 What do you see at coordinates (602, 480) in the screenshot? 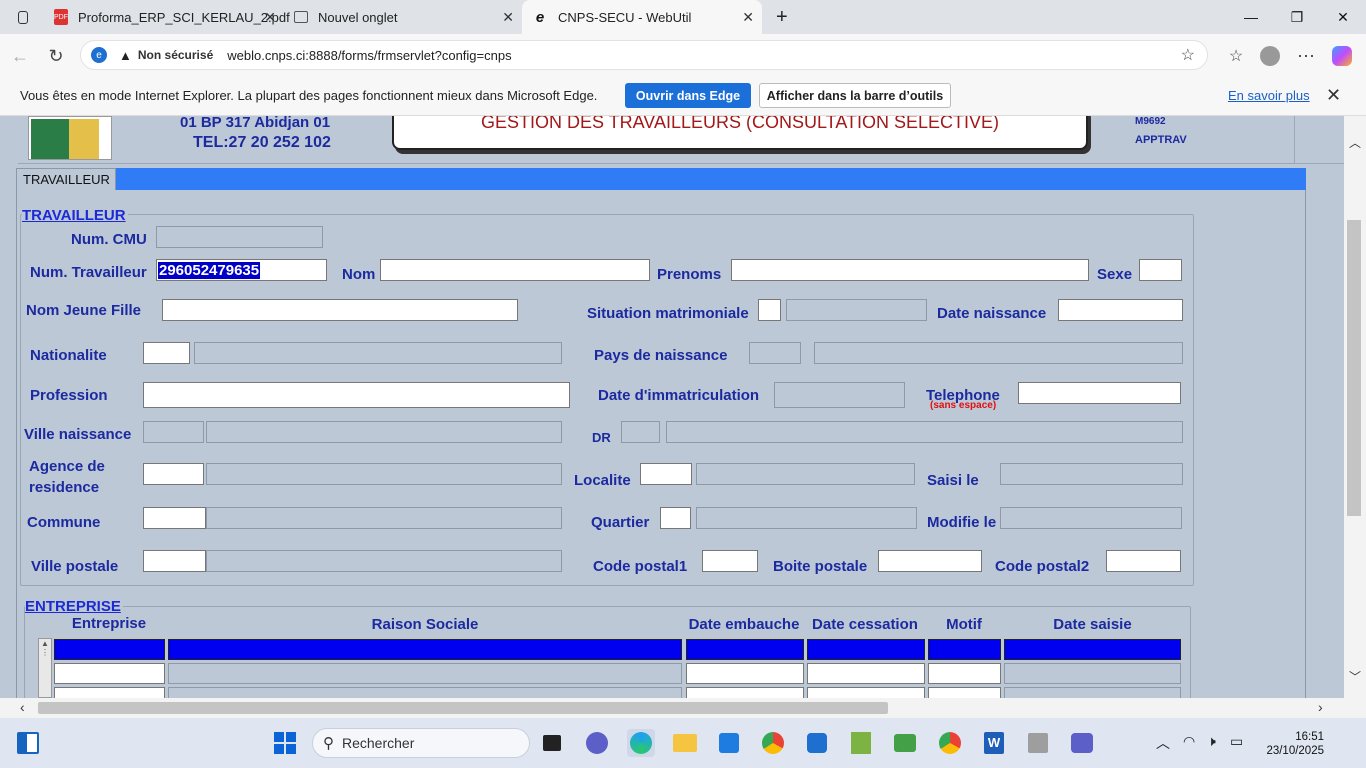
I see `label-localite: Localite` at bounding box center [602, 480].